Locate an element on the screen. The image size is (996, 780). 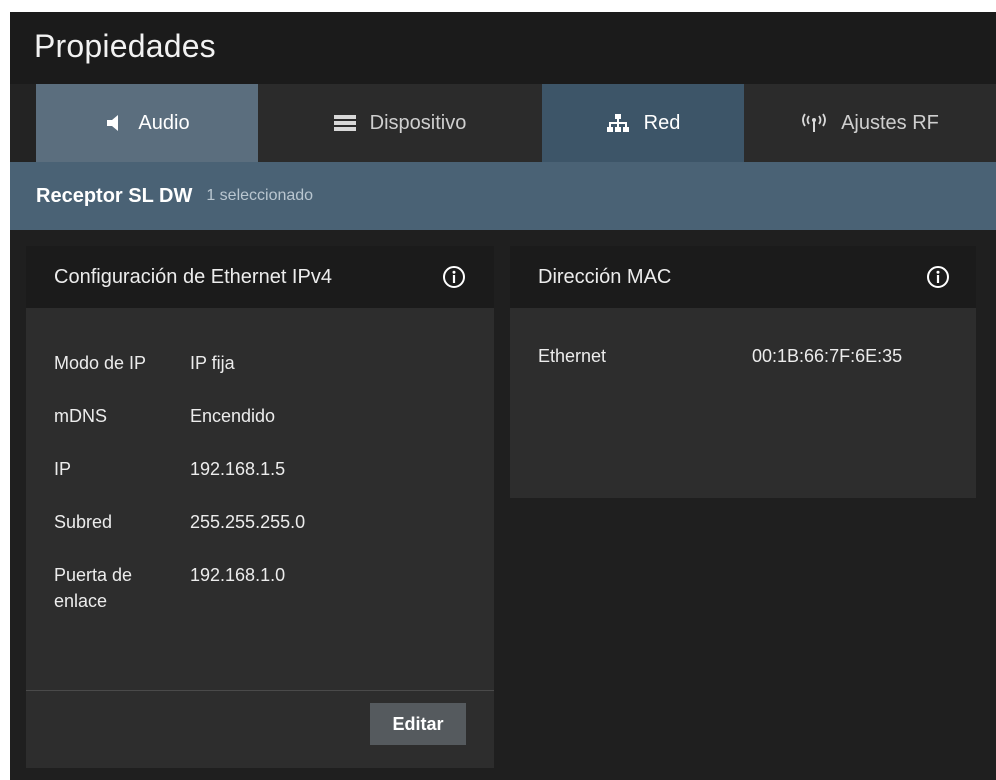
subnet-value: 255.255.255.0 is located at coordinates (248, 522).